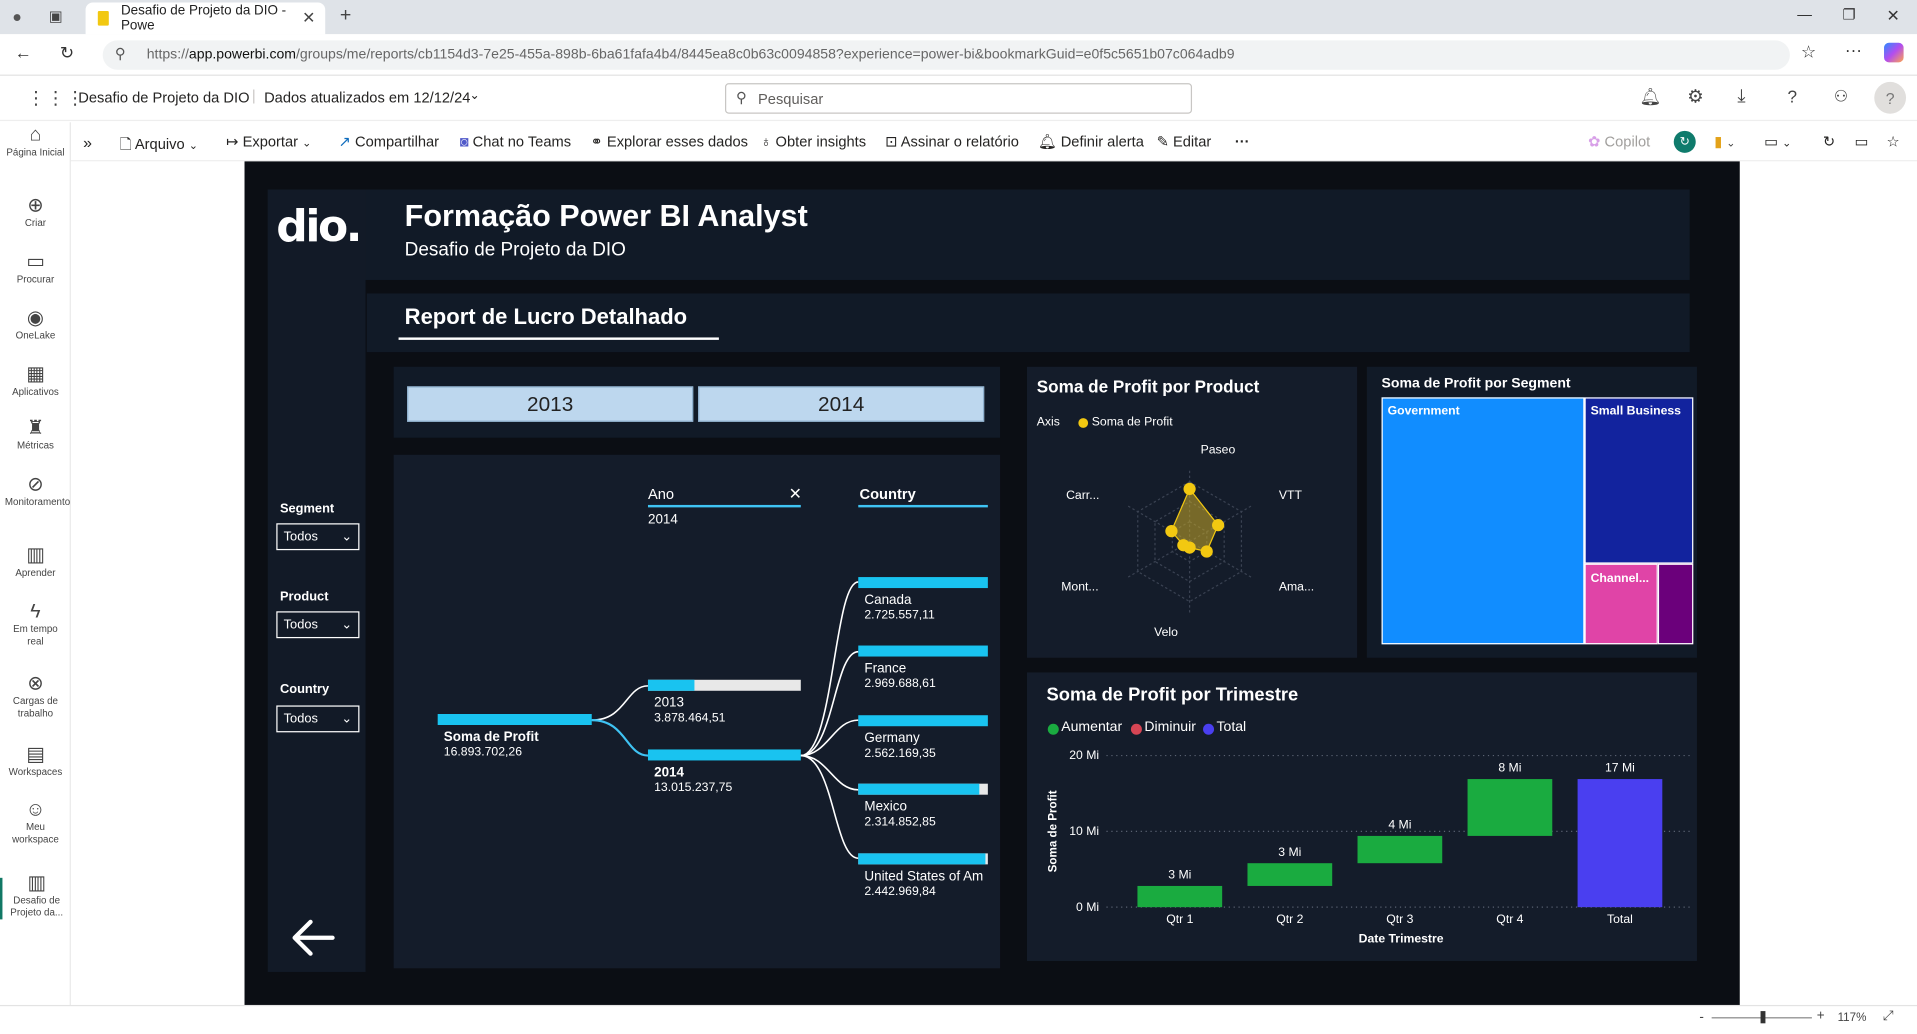 This screenshot has height=1034, width=1917. I want to click on close-tab-icon: ✕, so click(308, 19).